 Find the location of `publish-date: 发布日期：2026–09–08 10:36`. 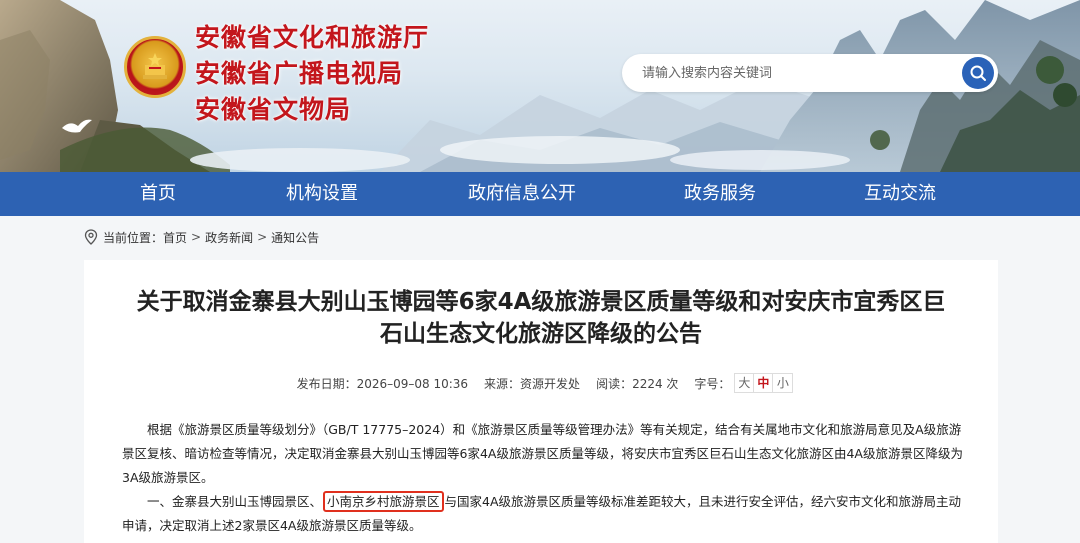

publish-date: 发布日期：2026–09–08 10:36 is located at coordinates (382, 383).